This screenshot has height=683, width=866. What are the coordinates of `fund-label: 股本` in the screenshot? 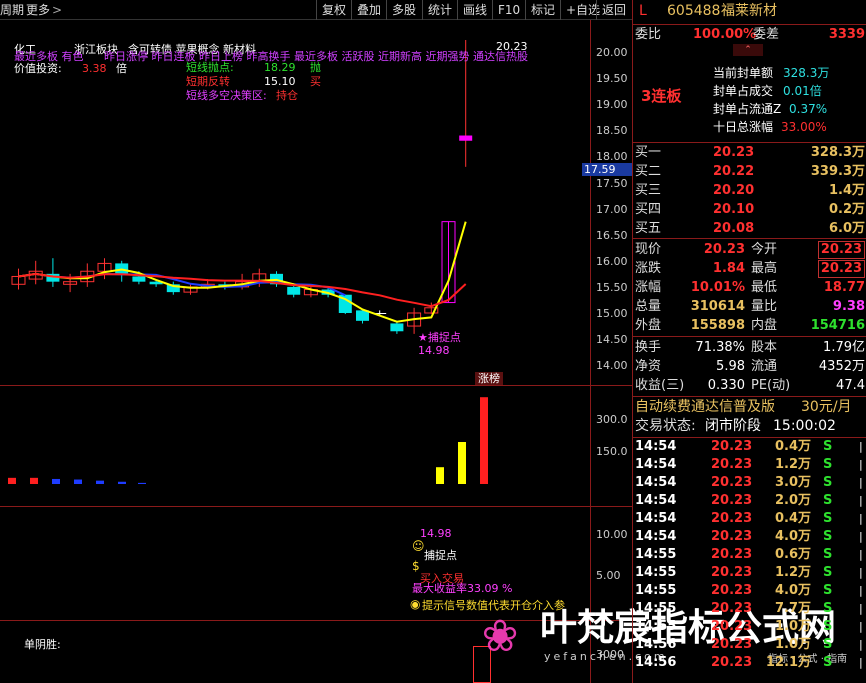 It's located at (764, 347).